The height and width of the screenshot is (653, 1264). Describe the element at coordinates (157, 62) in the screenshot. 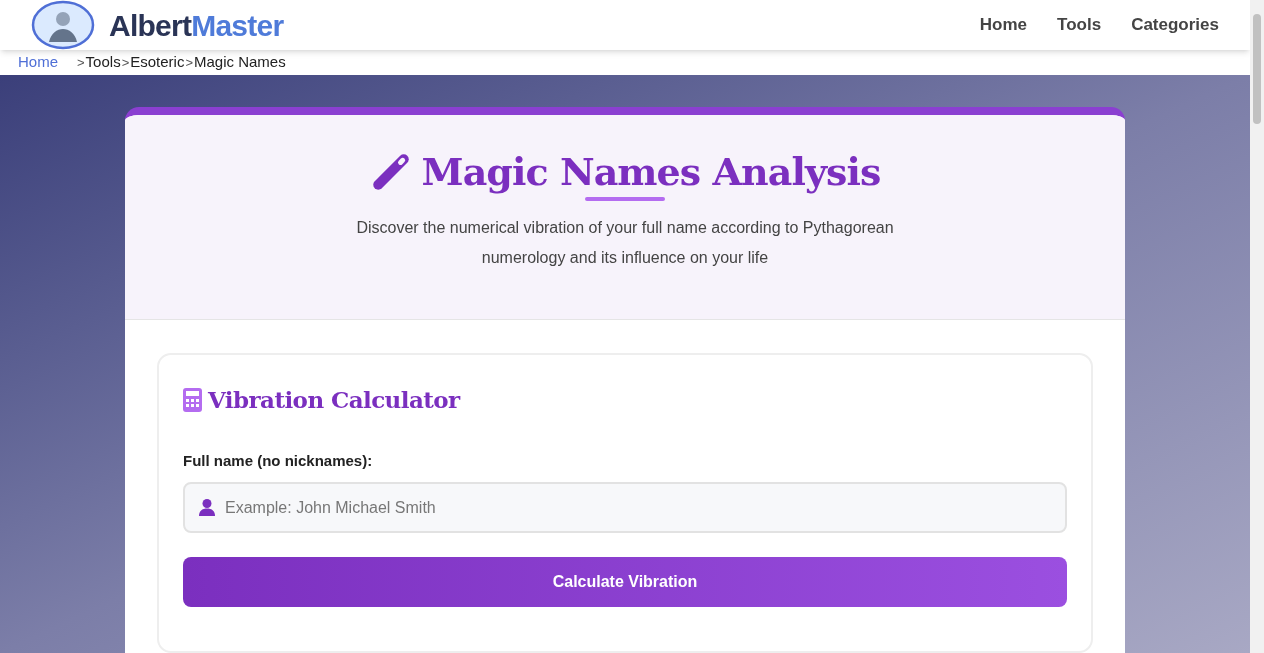

I see `breadcrumb-item: Esoteric` at that location.